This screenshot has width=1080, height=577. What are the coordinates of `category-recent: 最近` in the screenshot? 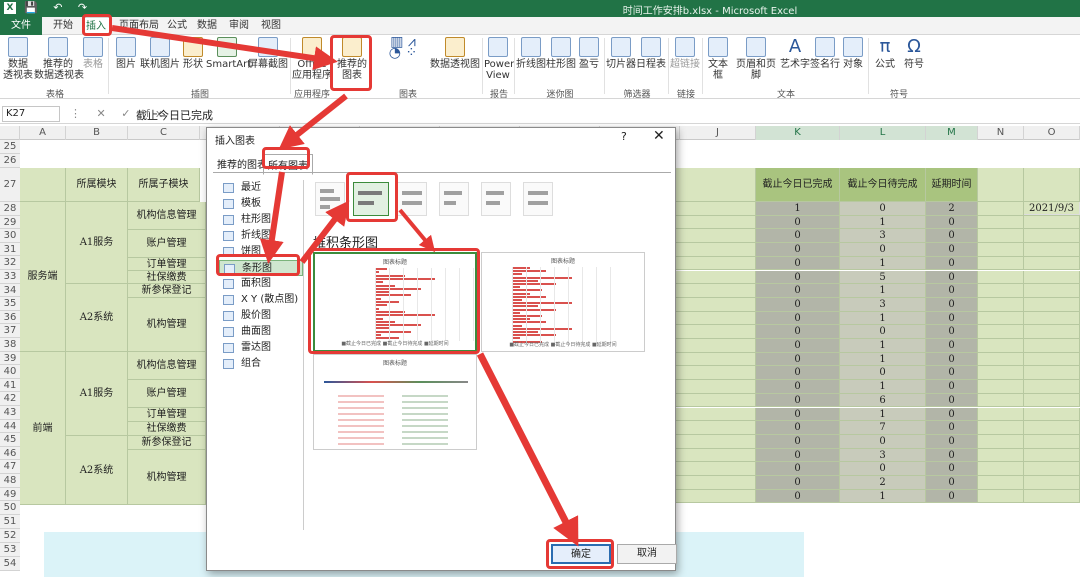 It's located at (261, 188).